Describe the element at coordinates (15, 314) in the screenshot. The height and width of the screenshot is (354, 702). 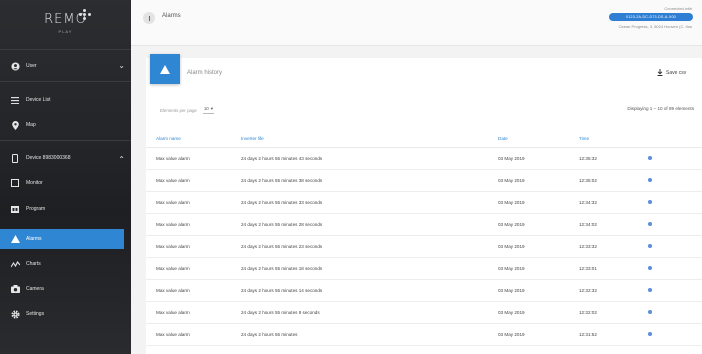
I see `gear-icon` at that location.